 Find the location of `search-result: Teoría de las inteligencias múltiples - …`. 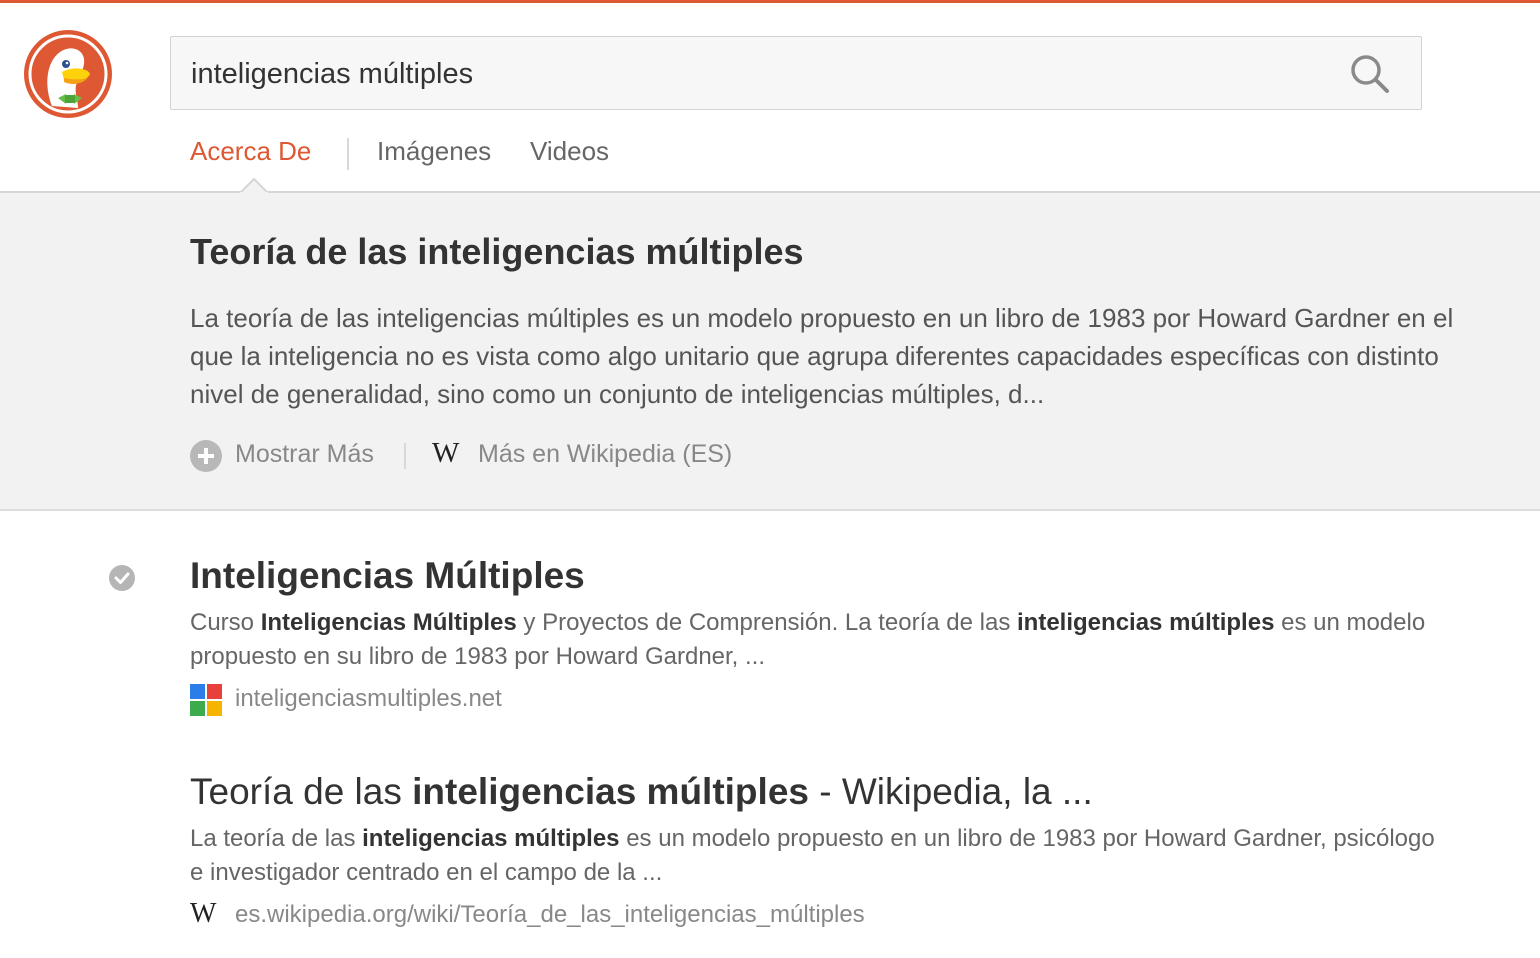

search-result: Teoría de las inteligencias múltiples - … is located at coordinates (820, 852).